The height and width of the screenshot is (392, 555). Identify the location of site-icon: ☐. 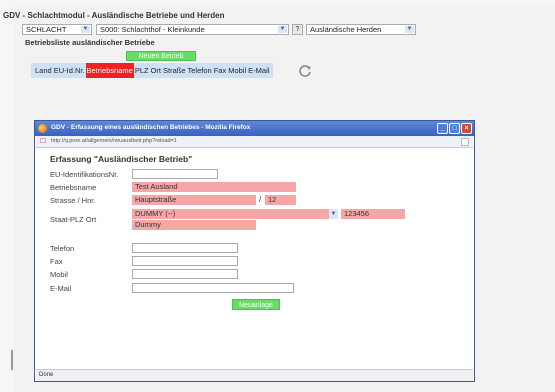
(43, 141).